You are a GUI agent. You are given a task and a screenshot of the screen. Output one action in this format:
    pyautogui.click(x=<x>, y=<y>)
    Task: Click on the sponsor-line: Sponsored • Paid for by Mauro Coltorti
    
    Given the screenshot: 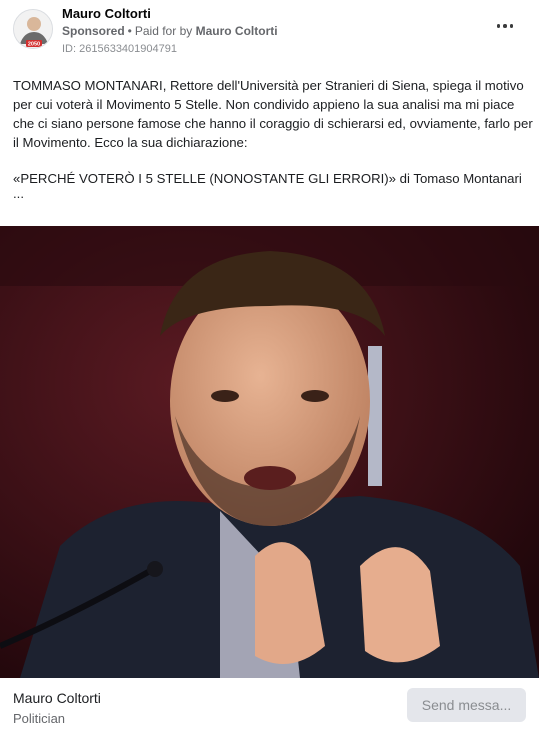 What is the action you would take?
    pyautogui.click(x=170, y=31)
    